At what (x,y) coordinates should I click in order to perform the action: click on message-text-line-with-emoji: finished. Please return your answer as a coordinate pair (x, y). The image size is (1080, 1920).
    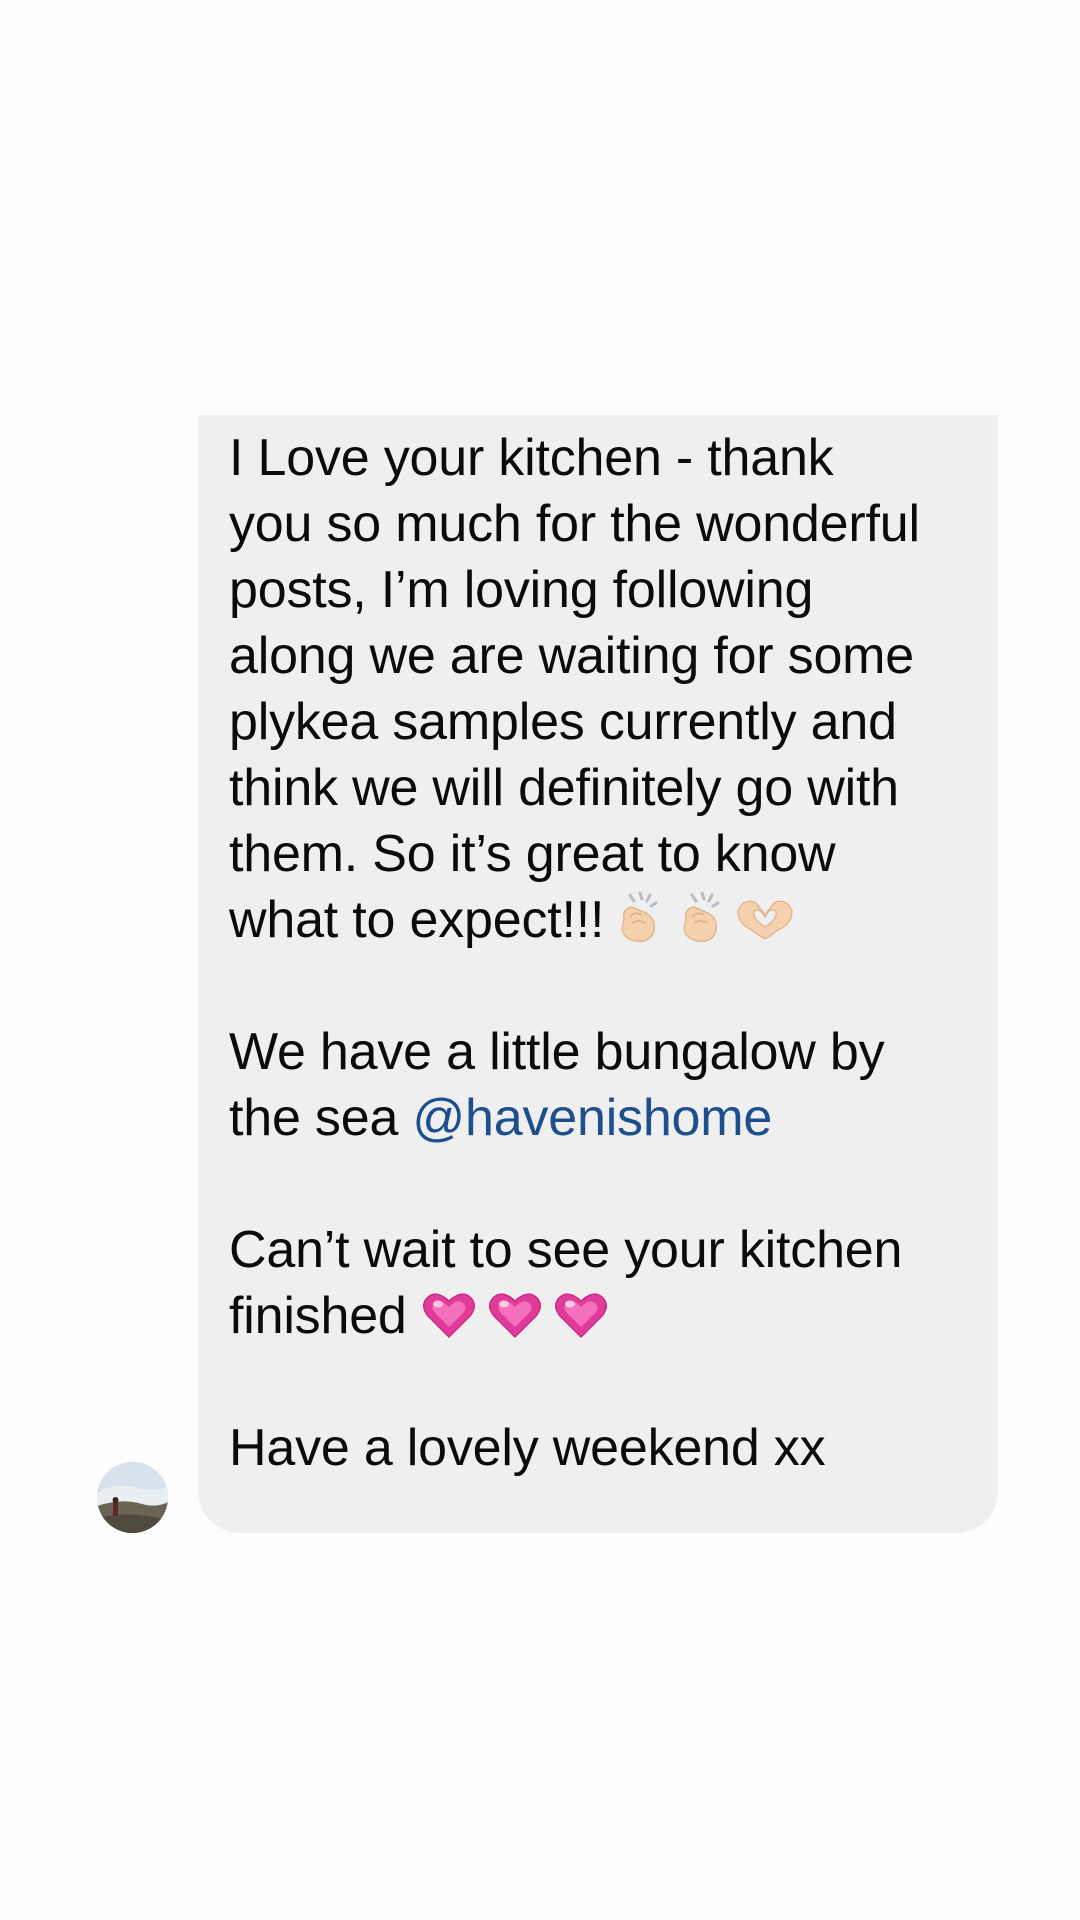
    Looking at the image, I should click on (598, 1316).